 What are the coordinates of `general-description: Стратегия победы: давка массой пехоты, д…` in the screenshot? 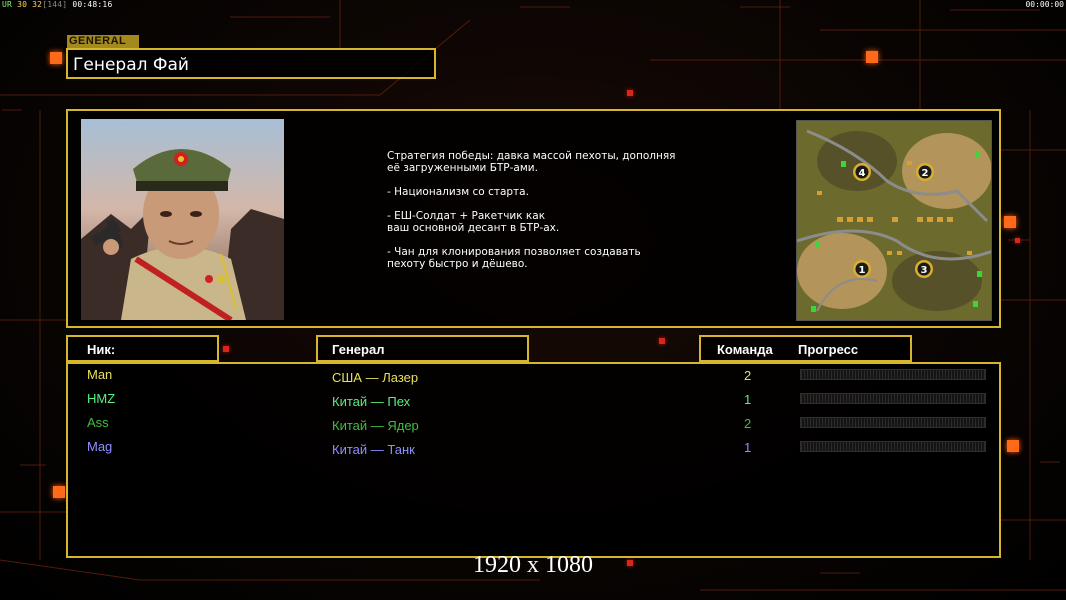 It's located at (531, 210).